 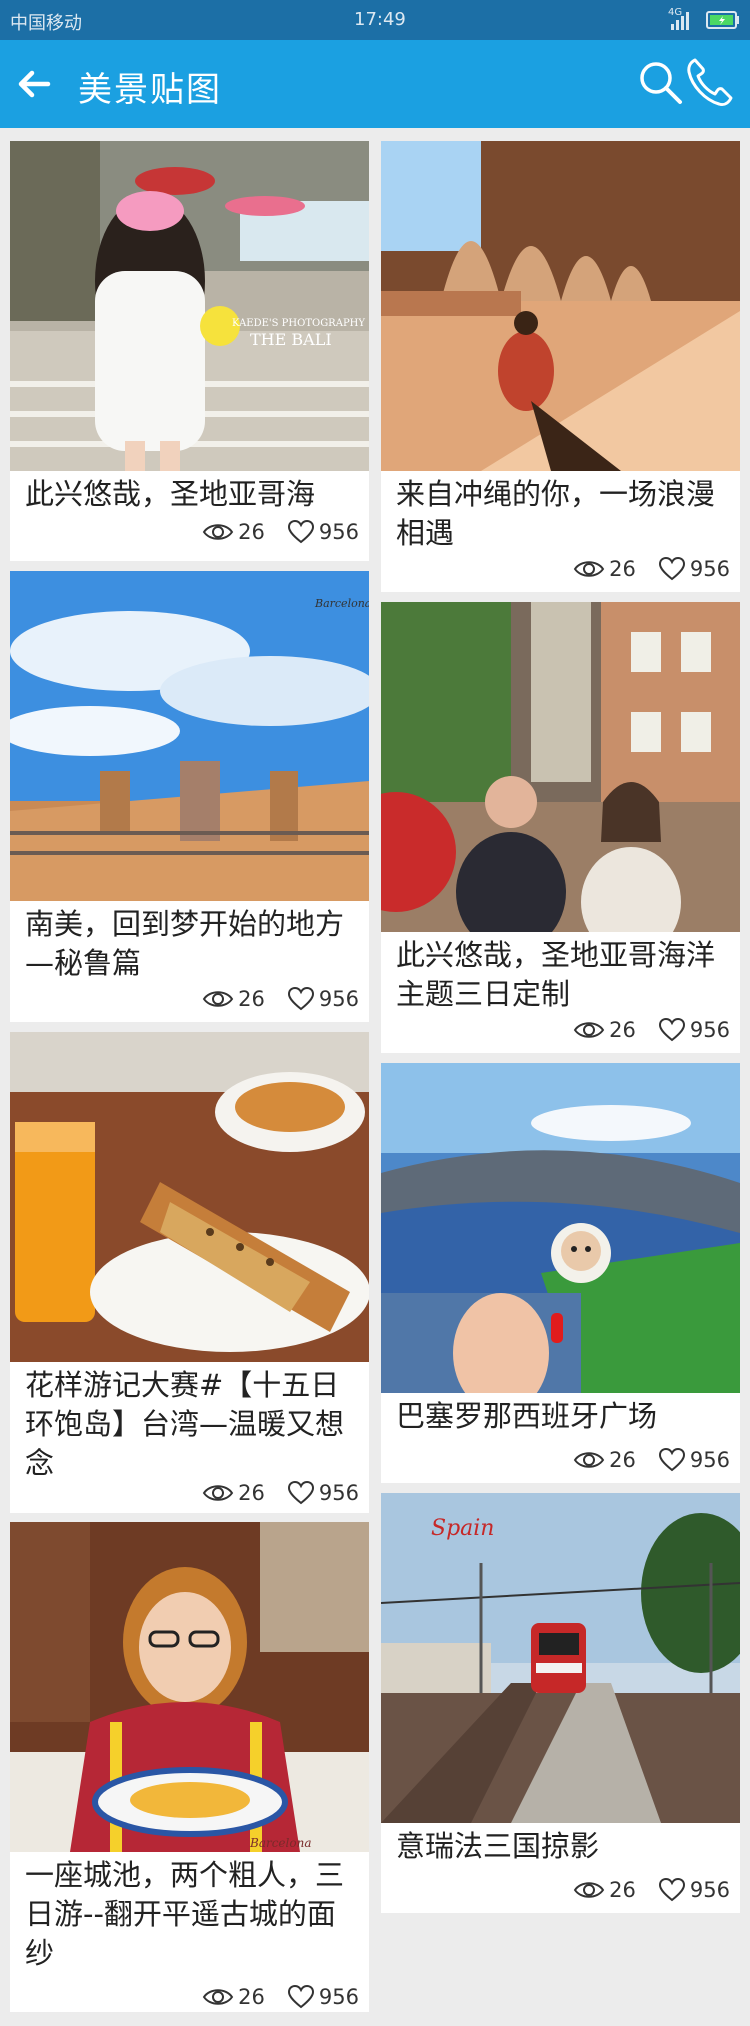 I want to click on post-caption: 南美，回到梦开始的地方—秘鲁篇, so click(x=185, y=943).